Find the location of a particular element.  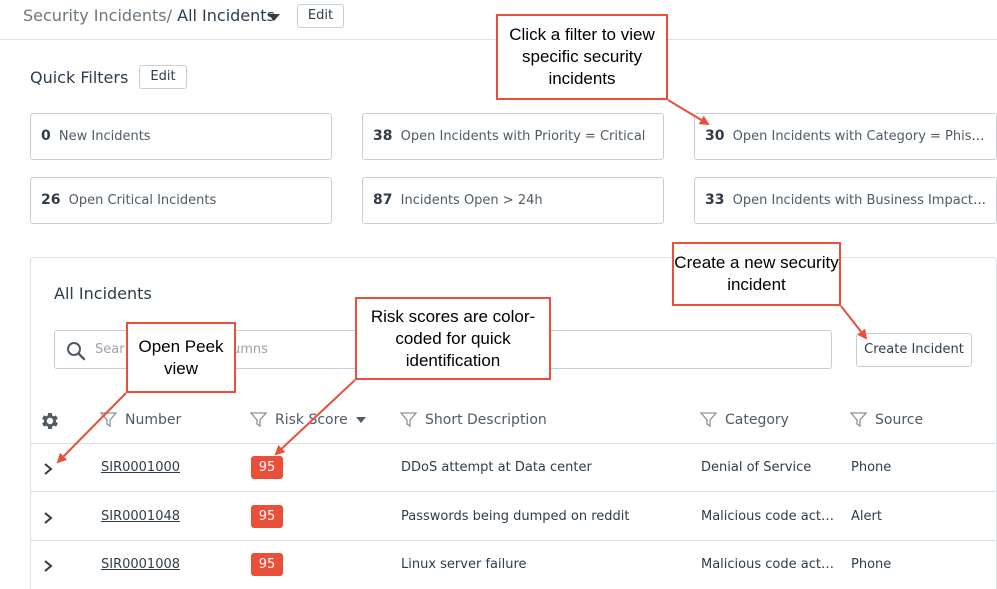

edit-quick-filters-button: Edit is located at coordinates (163, 77).